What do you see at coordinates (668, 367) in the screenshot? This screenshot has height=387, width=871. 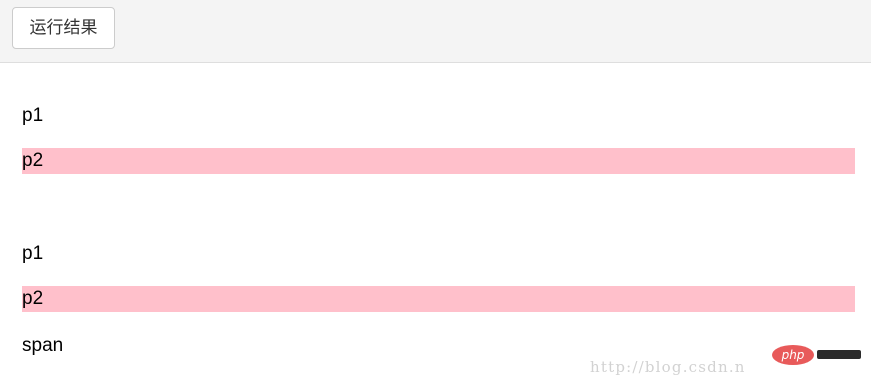 I see `watermark-url: http://blog.csdn.n` at bounding box center [668, 367].